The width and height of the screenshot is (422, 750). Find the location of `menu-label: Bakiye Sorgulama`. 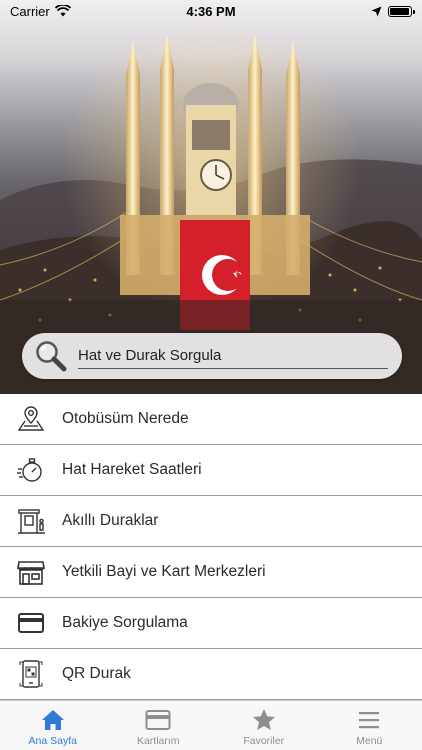

menu-label: Bakiye Sorgulama is located at coordinates (125, 622).